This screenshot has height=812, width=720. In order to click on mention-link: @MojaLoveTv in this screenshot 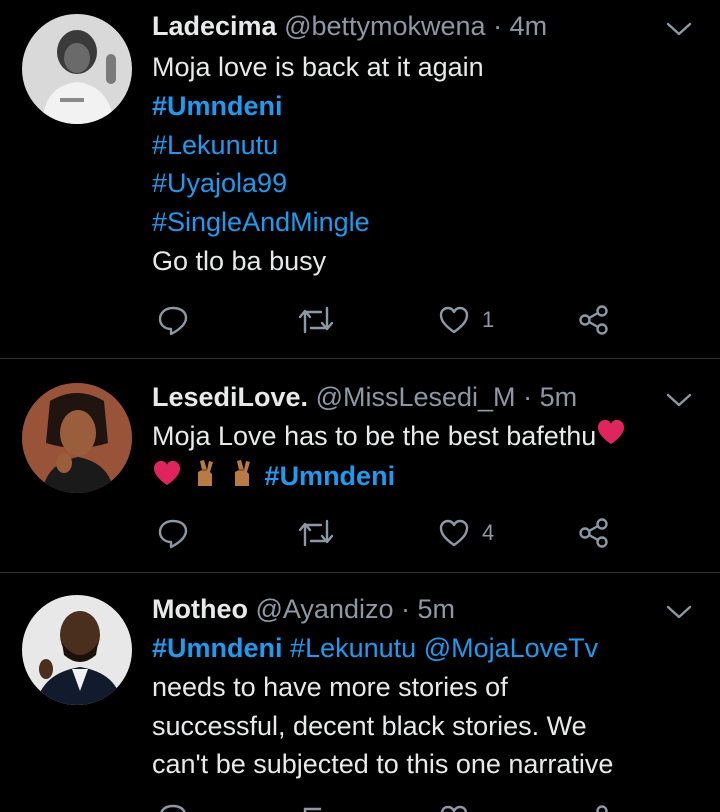, I will do `click(511, 648)`.